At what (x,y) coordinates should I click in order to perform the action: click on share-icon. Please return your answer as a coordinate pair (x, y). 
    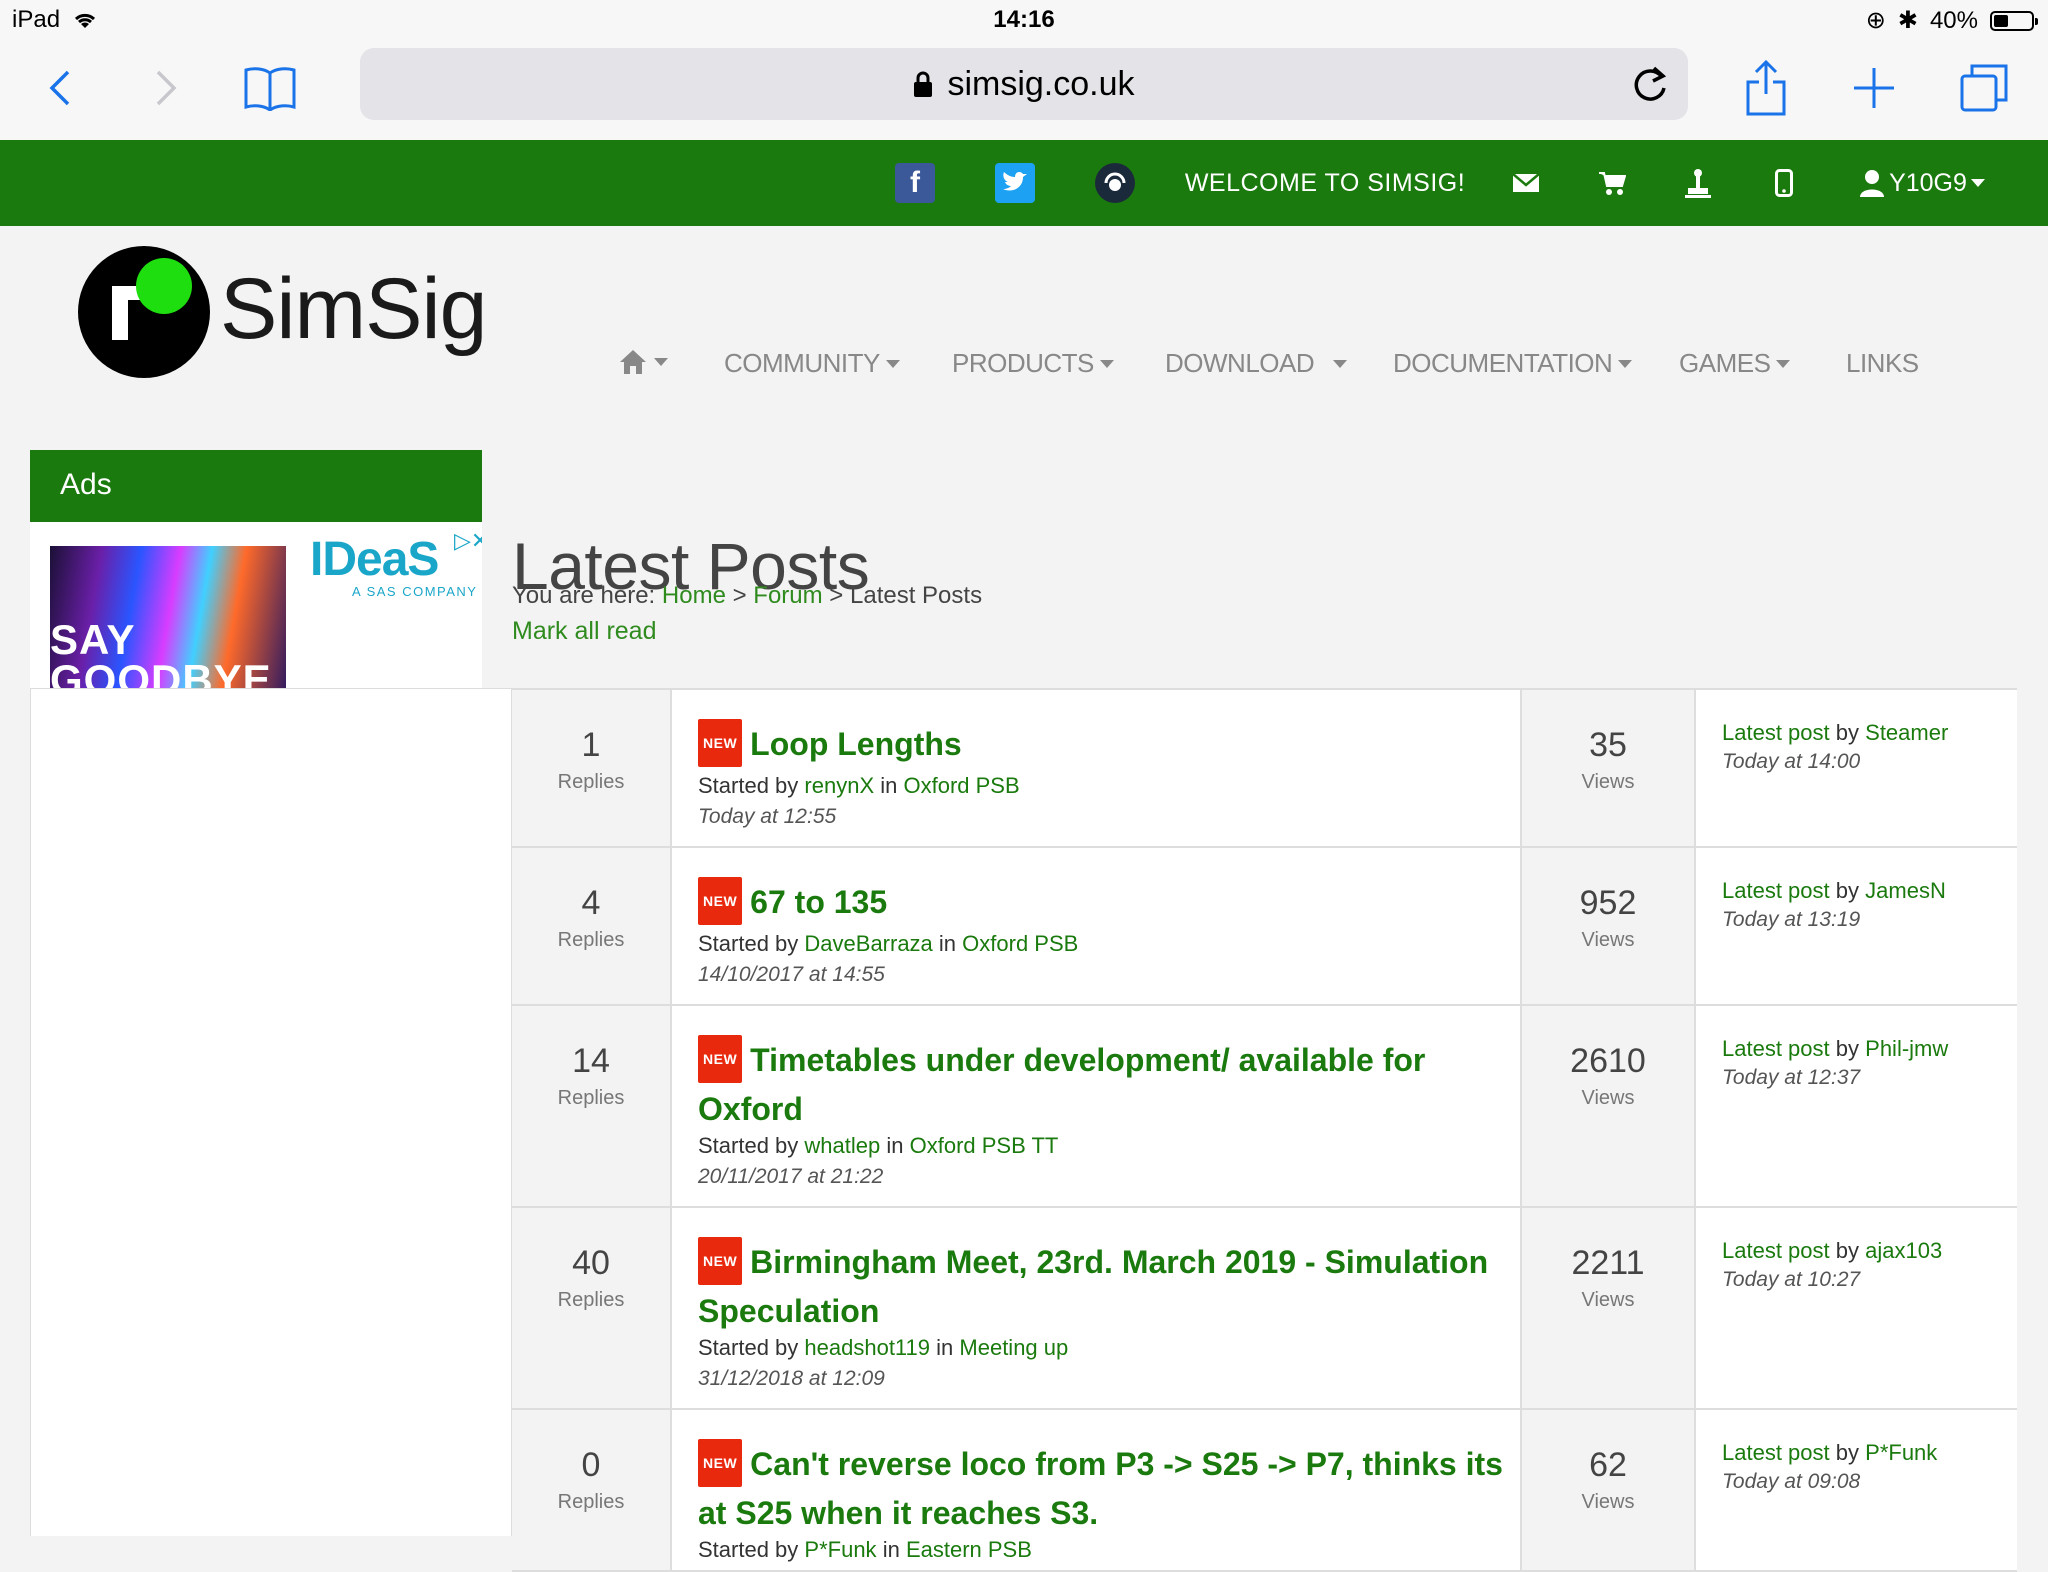
    Looking at the image, I should click on (1766, 88).